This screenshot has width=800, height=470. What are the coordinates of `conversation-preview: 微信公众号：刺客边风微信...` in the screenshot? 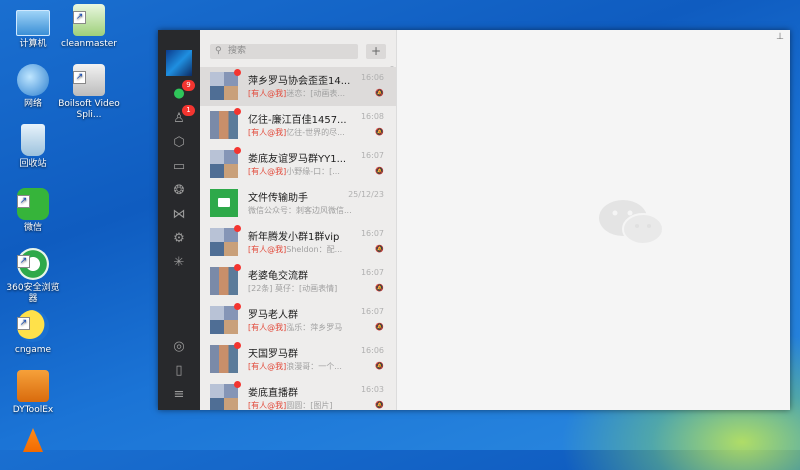 It's located at (307, 210).